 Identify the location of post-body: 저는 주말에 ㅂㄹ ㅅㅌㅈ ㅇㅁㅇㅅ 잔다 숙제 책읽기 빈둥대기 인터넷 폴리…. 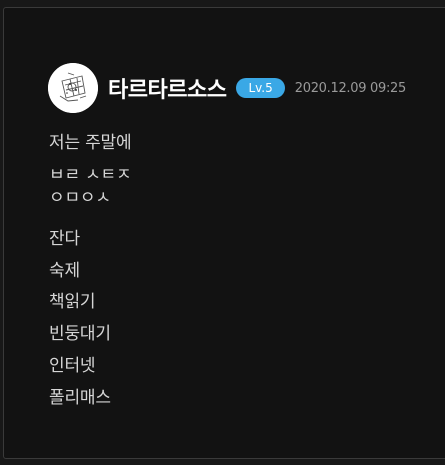
(90, 271).